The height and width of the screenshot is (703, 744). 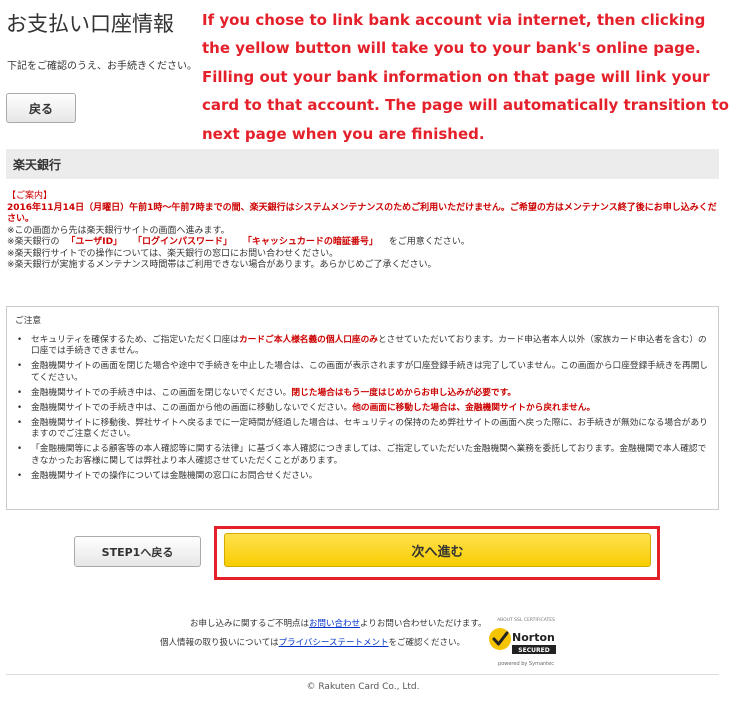 What do you see at coordinates (28, 321) in the screenshot?
I see `caution-title: ご注意` at bounding box center [28, 321].